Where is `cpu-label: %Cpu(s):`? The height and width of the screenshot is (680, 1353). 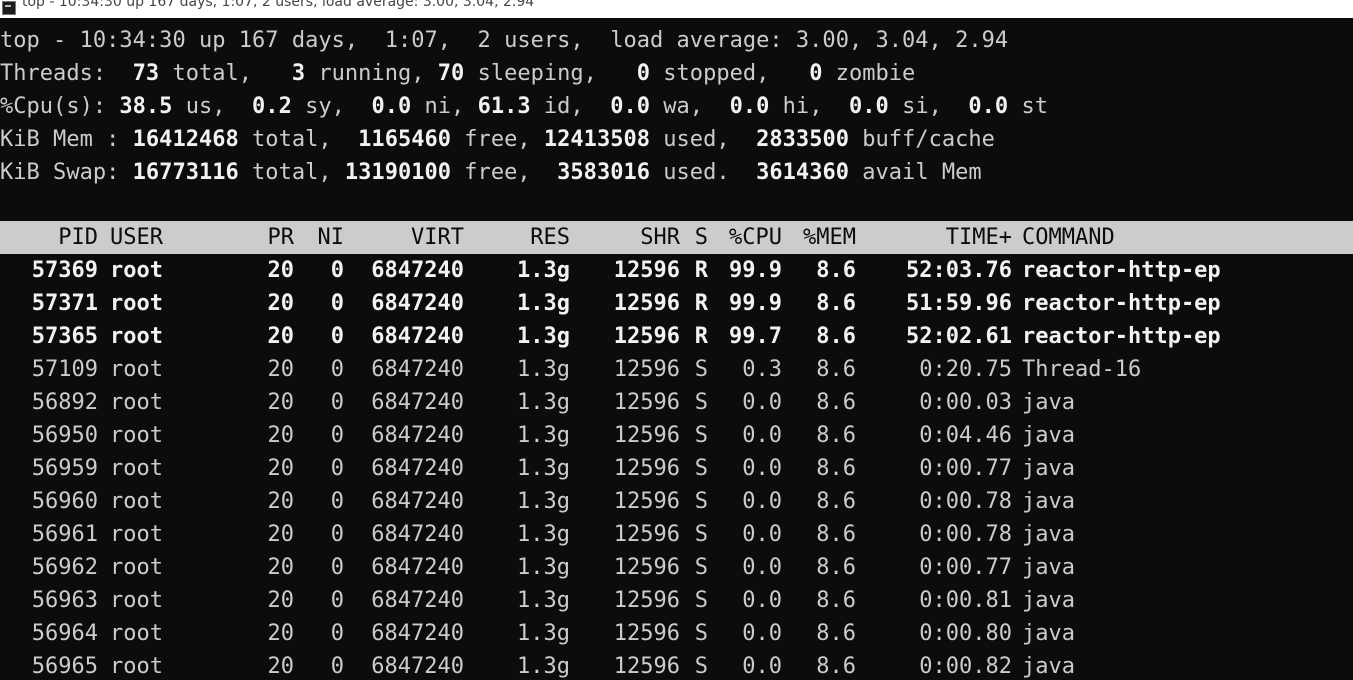 cpu-label: %Cpu(s): is located at coordinates (53, 106).